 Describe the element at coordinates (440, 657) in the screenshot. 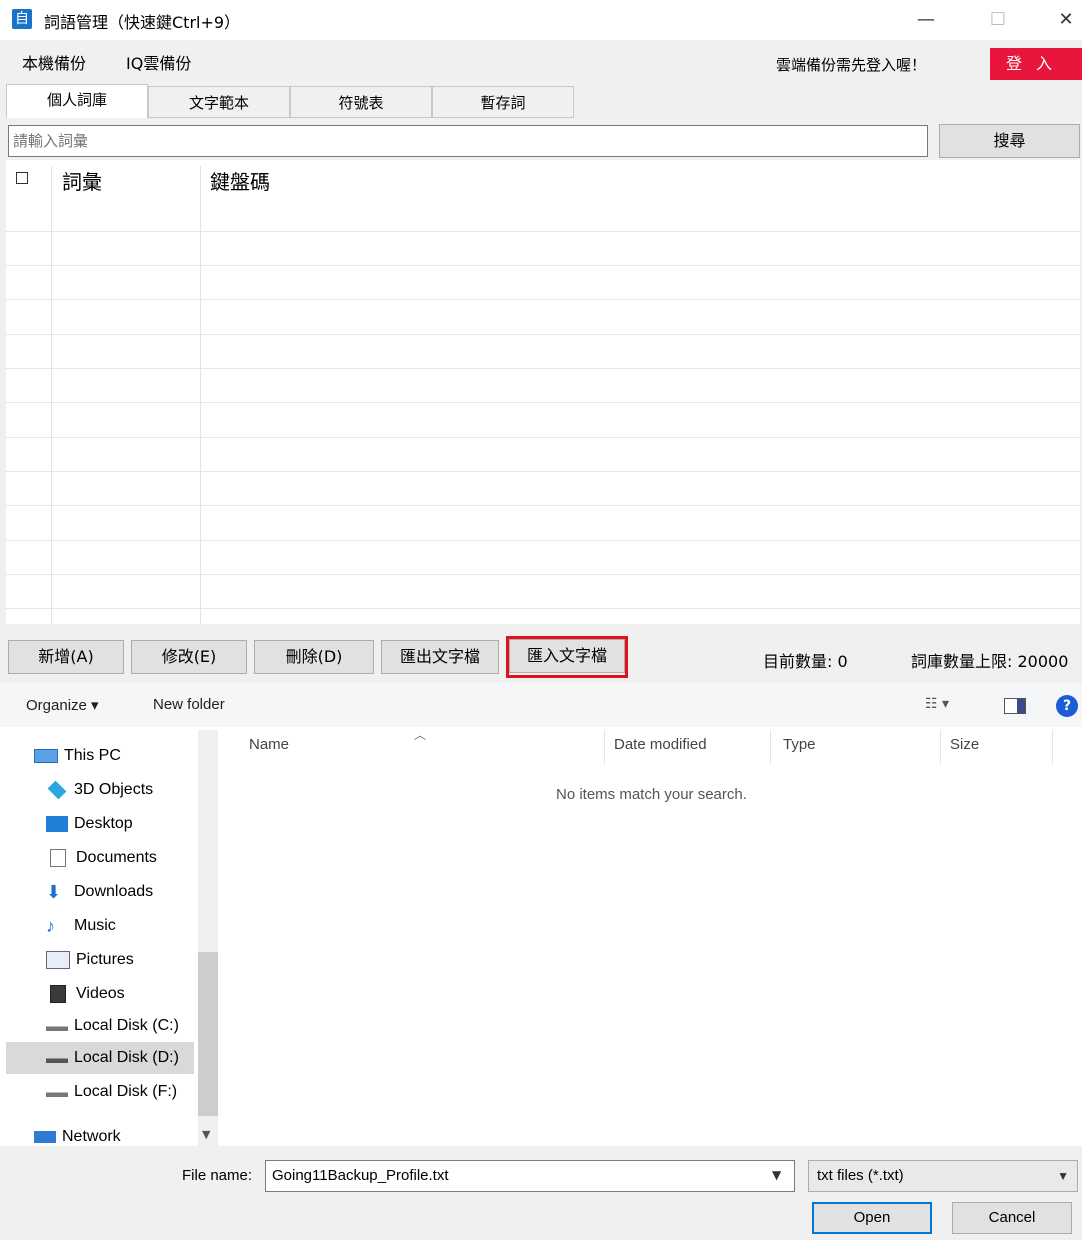

I see `export-text-file-button: 匯出文字檔` at that location.